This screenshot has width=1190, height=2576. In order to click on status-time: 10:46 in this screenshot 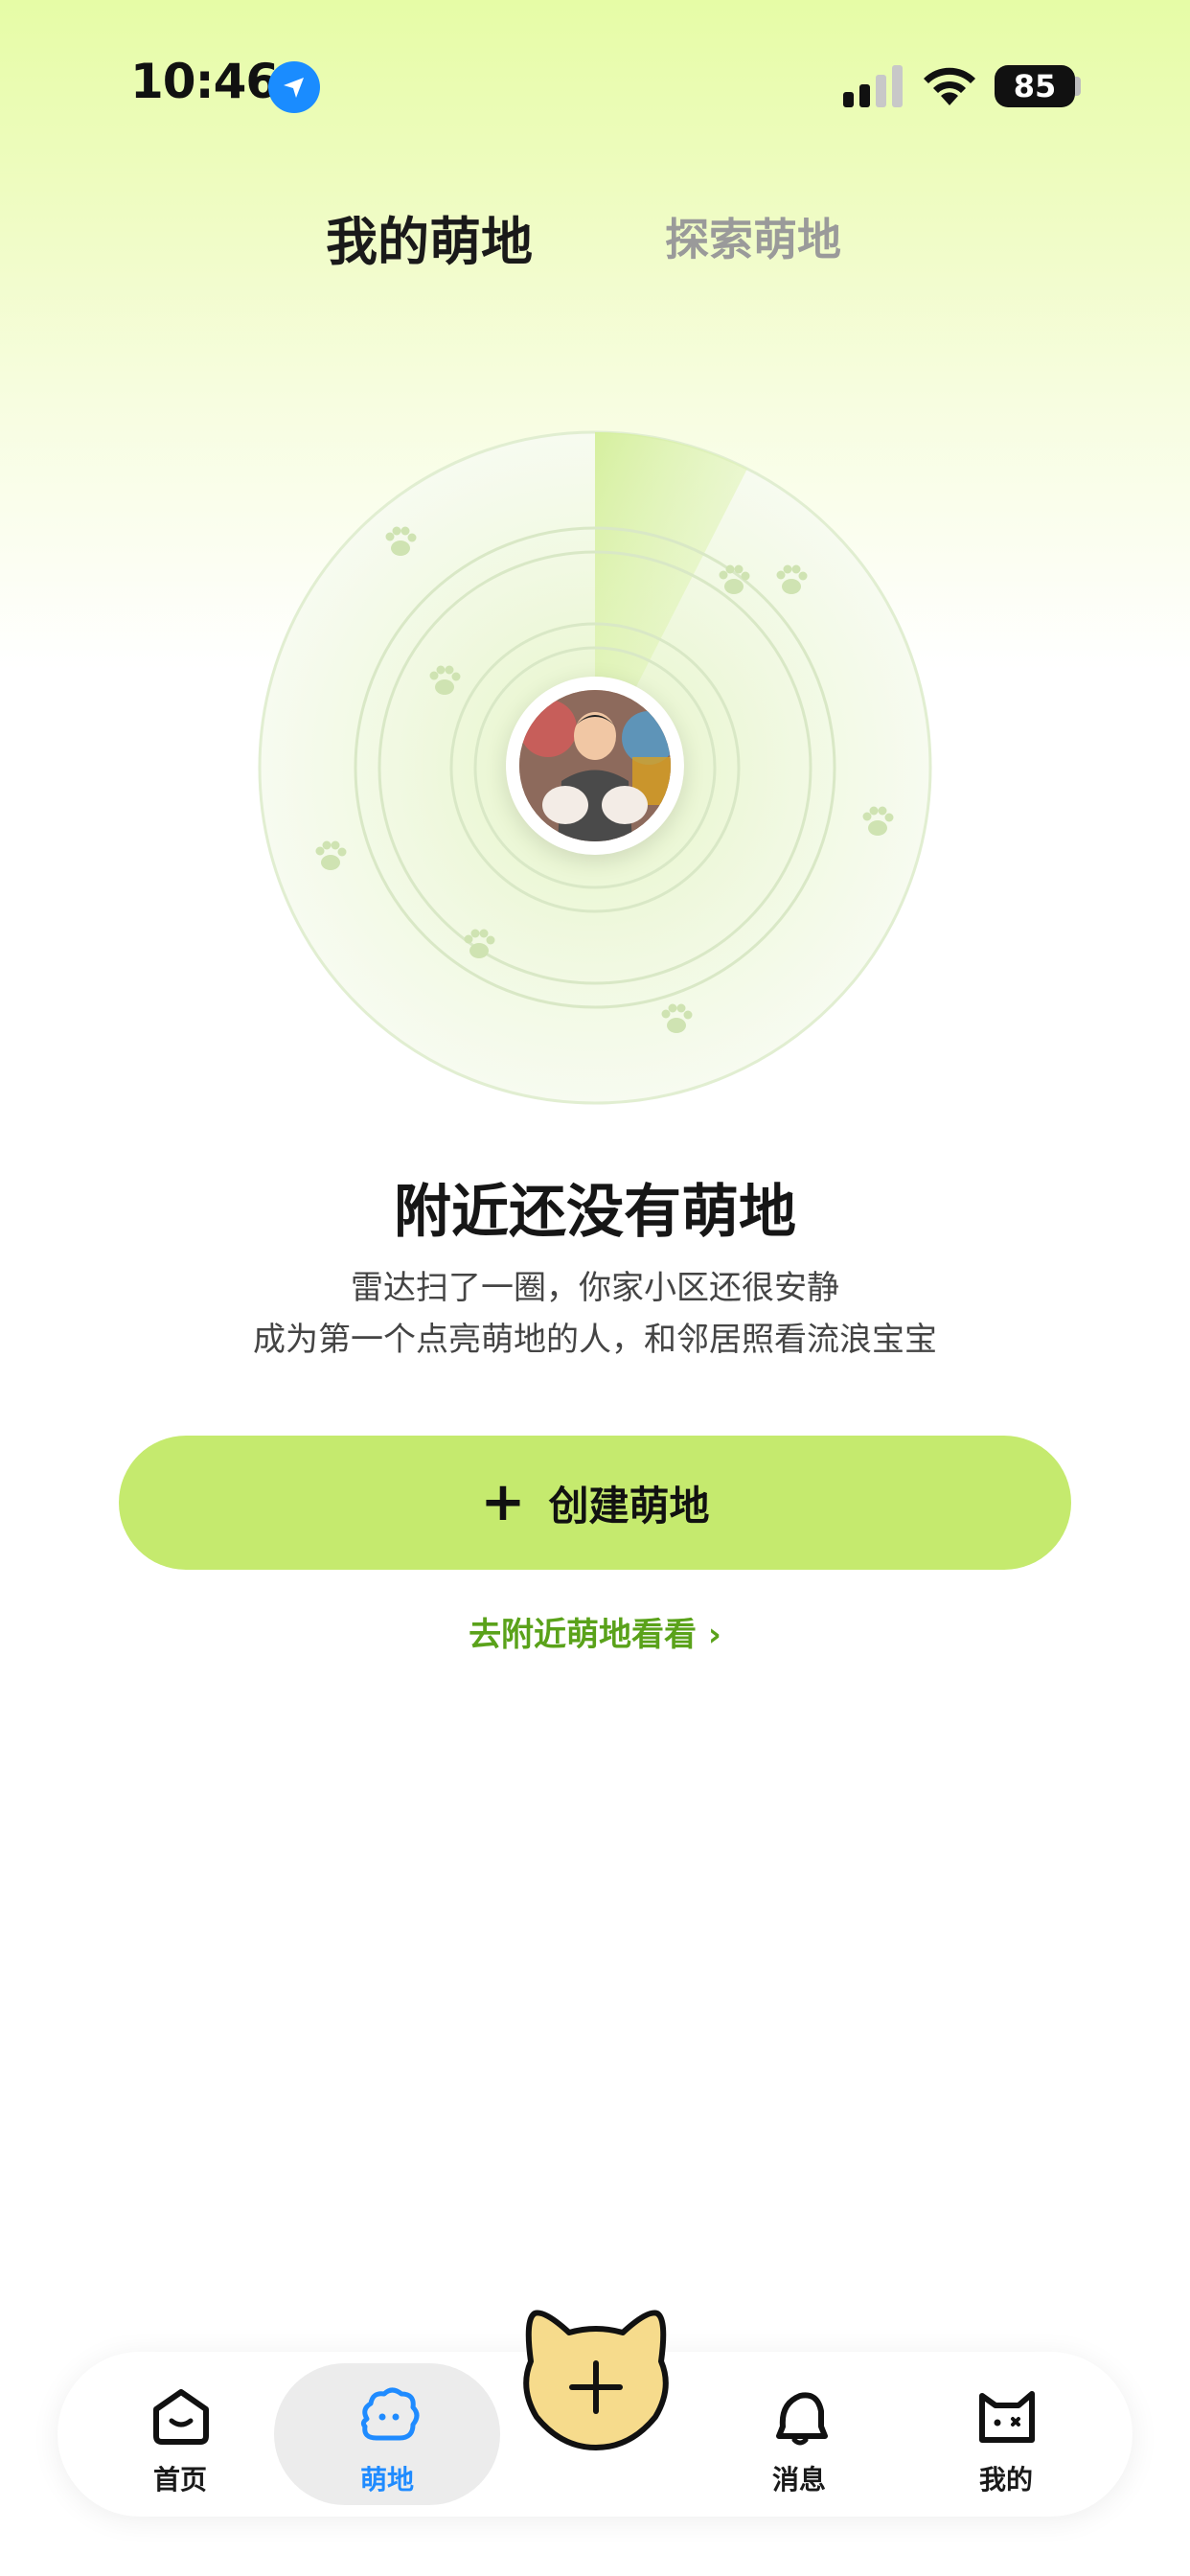, I will do `click(205, 81)`.